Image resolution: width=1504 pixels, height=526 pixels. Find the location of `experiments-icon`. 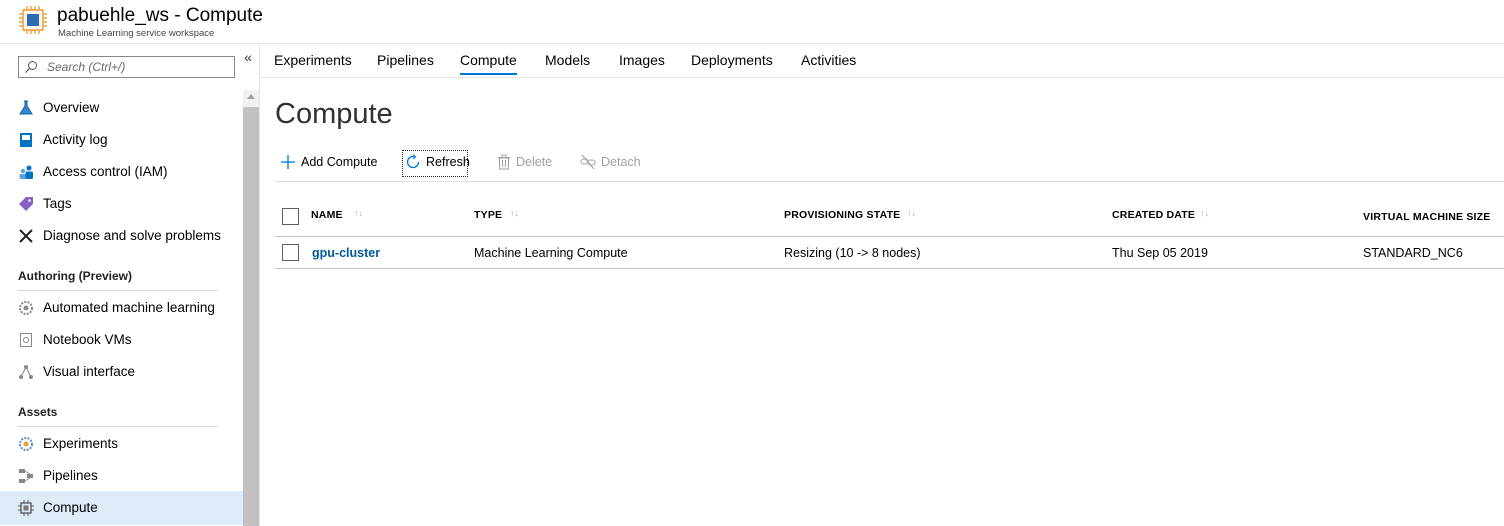

experiments-icon is located at coordinates (26, 444).